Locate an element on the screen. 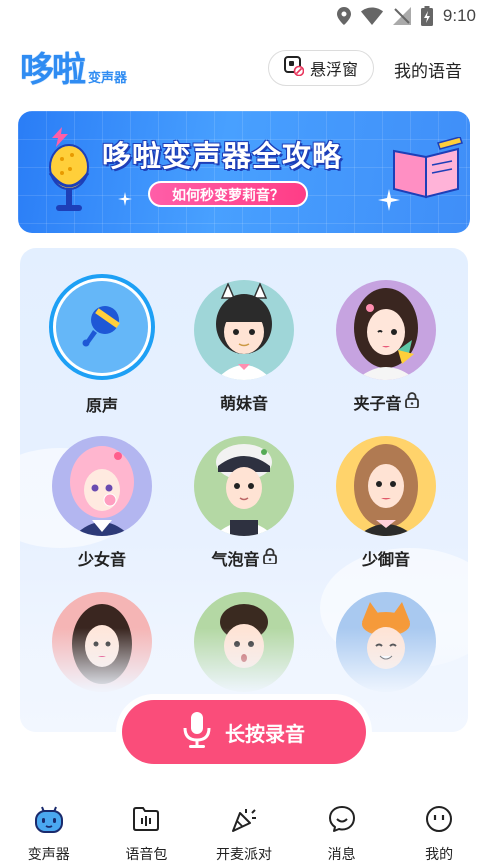 The width and height of the screenshot is (488, 867). voice-name: 少女音 is located at coordinates (101, 559).